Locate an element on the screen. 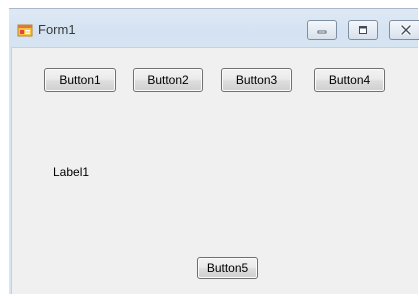 The height and width of the screenshot is (296, 419). minimize-icon is located at coordinates (322, 32).